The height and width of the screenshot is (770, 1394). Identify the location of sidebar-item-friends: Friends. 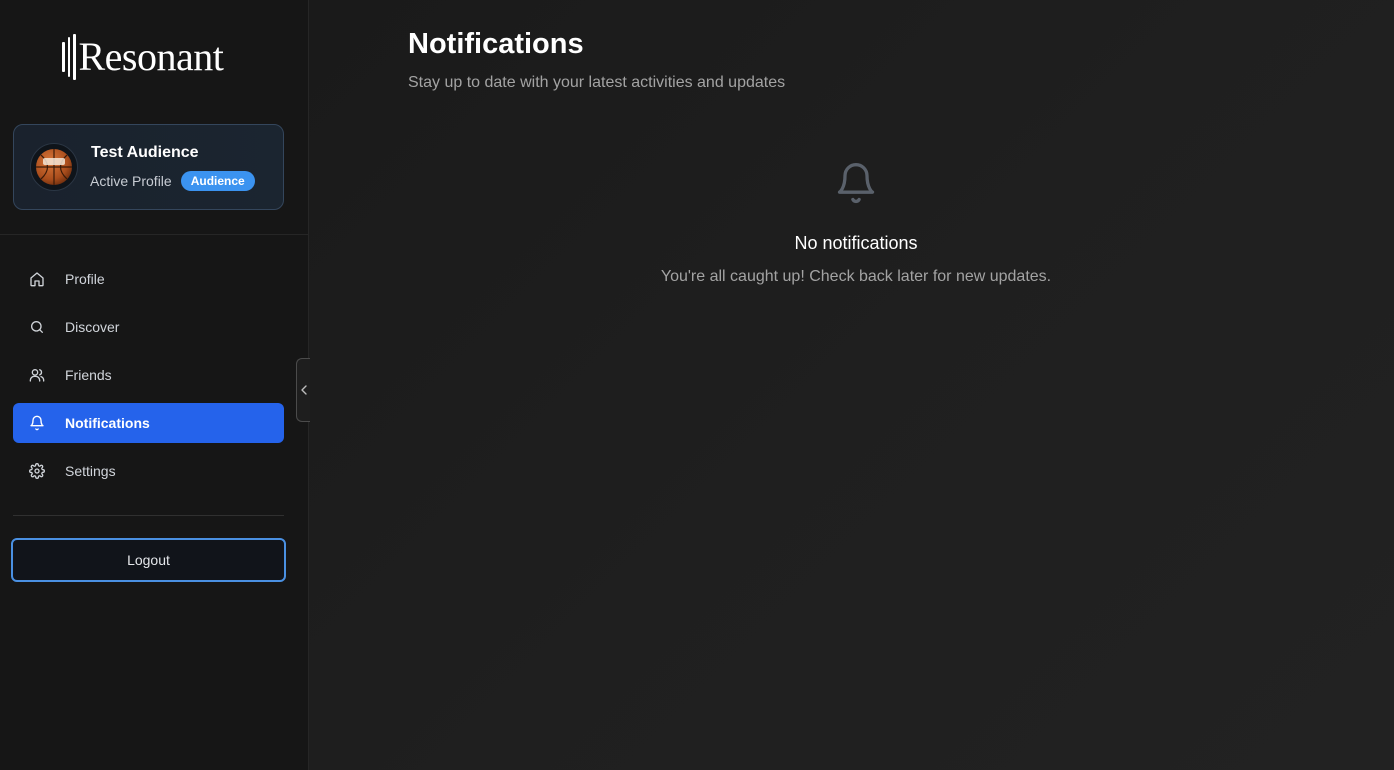
(148, 375).